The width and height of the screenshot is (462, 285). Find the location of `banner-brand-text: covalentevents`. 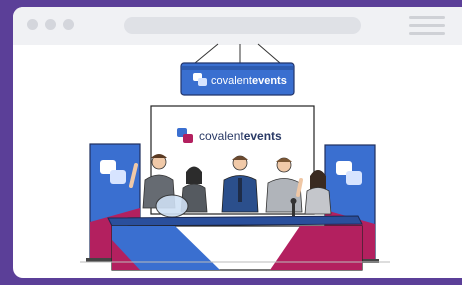

banner-brand-text: covalentevents is located at coordinates (249, 81).